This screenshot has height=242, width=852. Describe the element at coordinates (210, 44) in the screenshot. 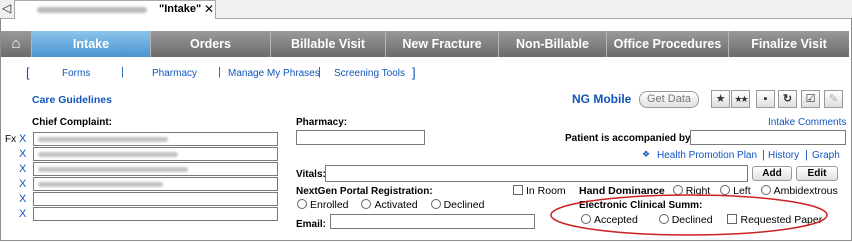

I see `nav-tab-orders: Orders` at that location.